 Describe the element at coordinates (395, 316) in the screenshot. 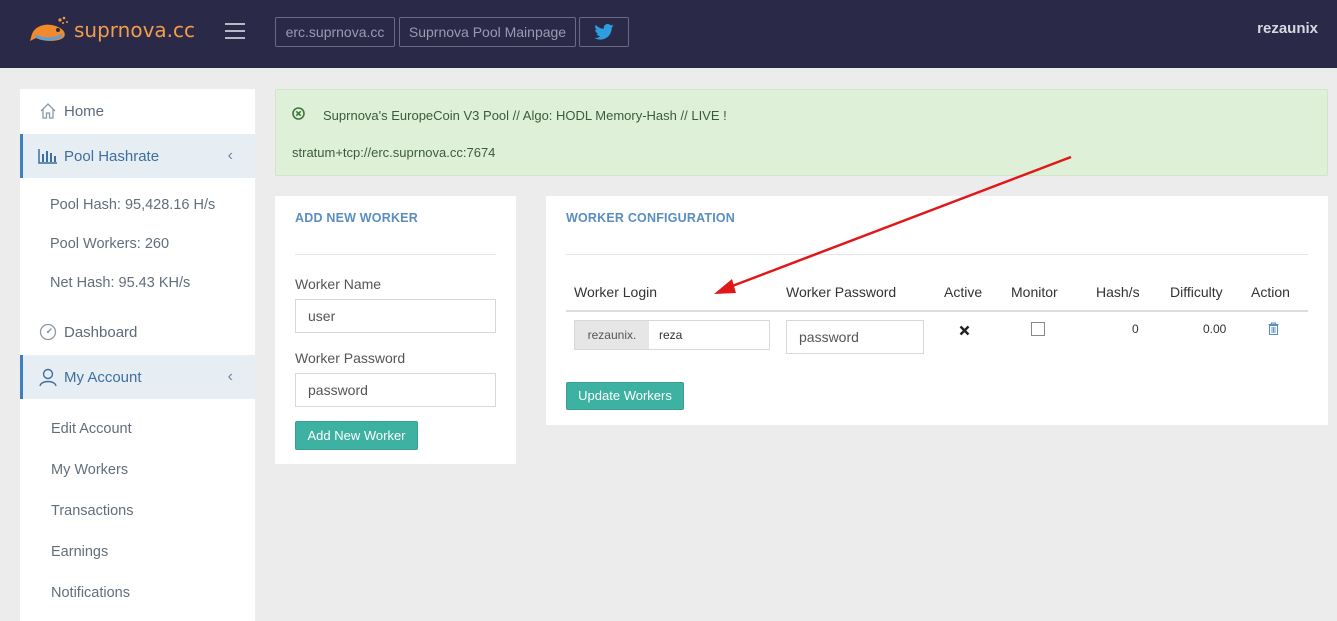

I see `worker-name-input: user` at that location.